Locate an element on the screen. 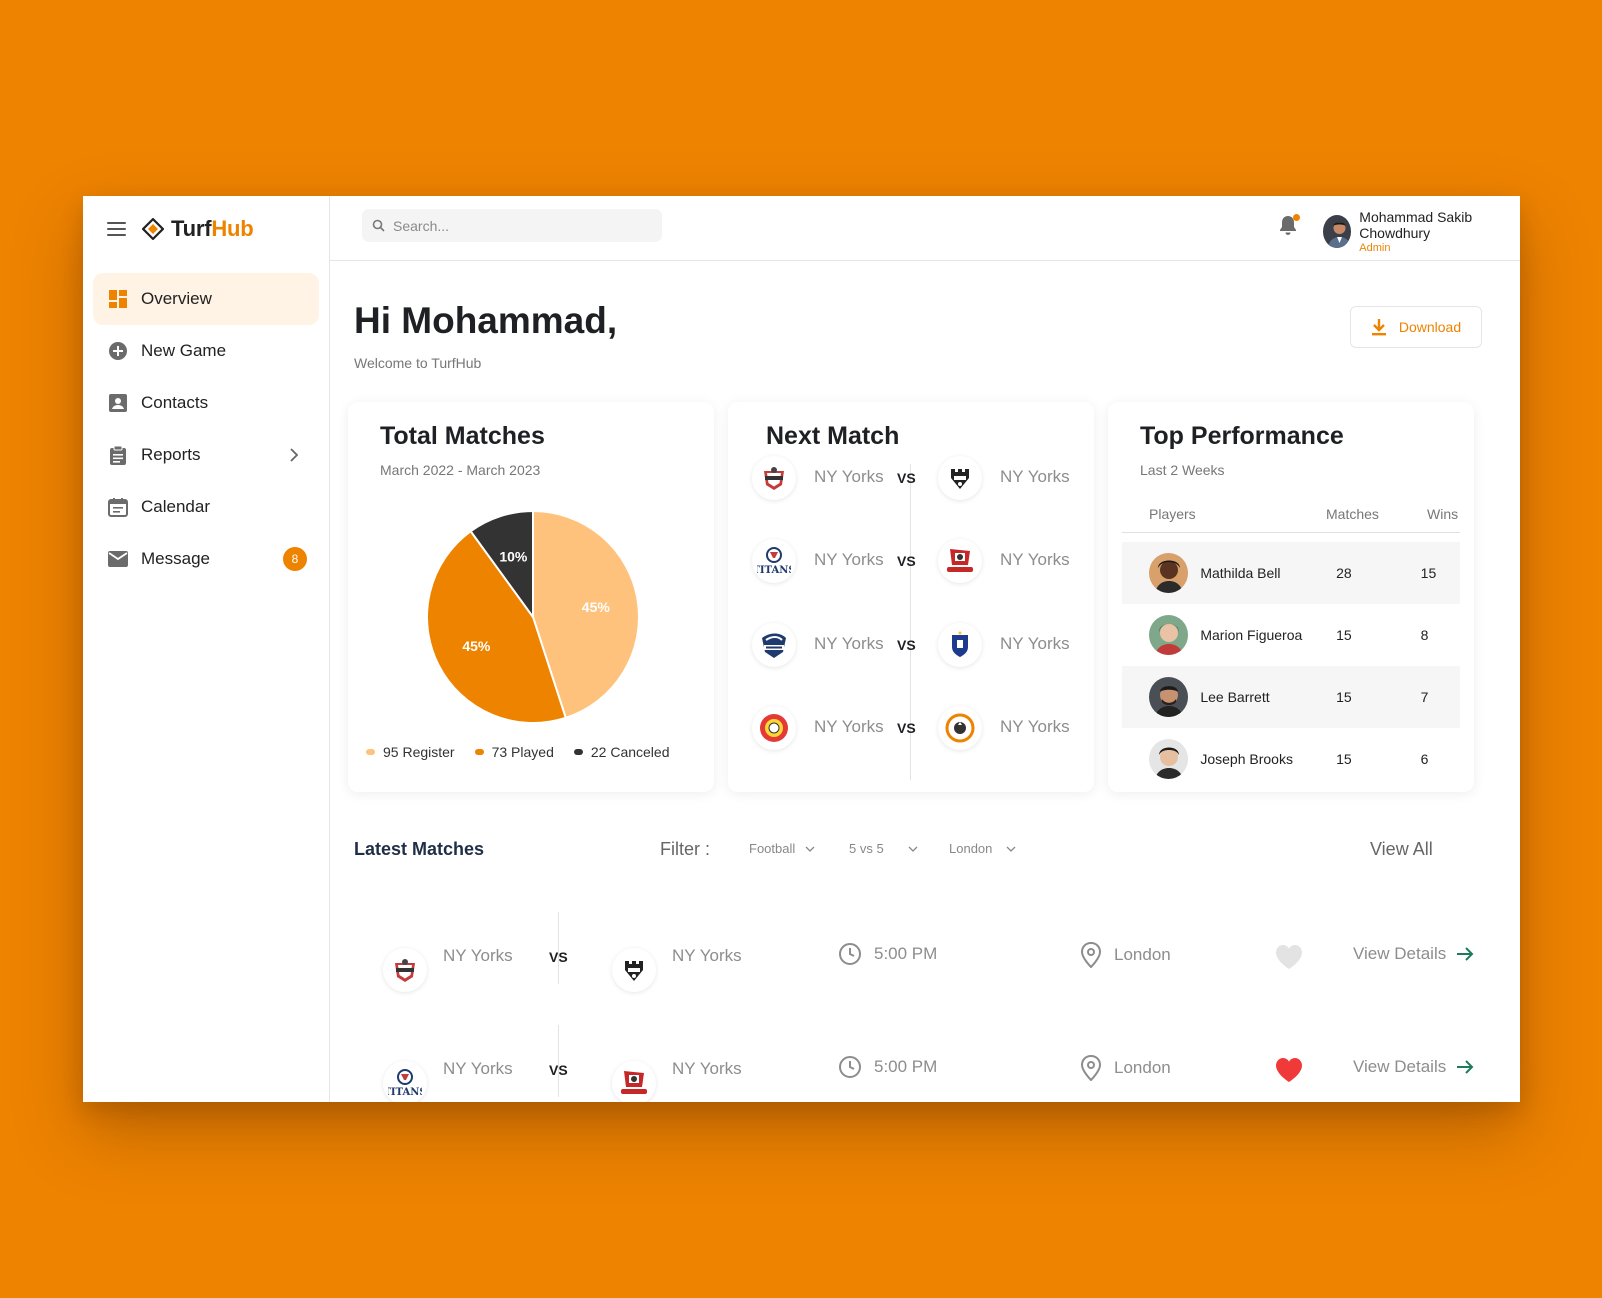 This screenshot has height=1298, width=1602. dashboard-icon is located at coordinates (118, 299).